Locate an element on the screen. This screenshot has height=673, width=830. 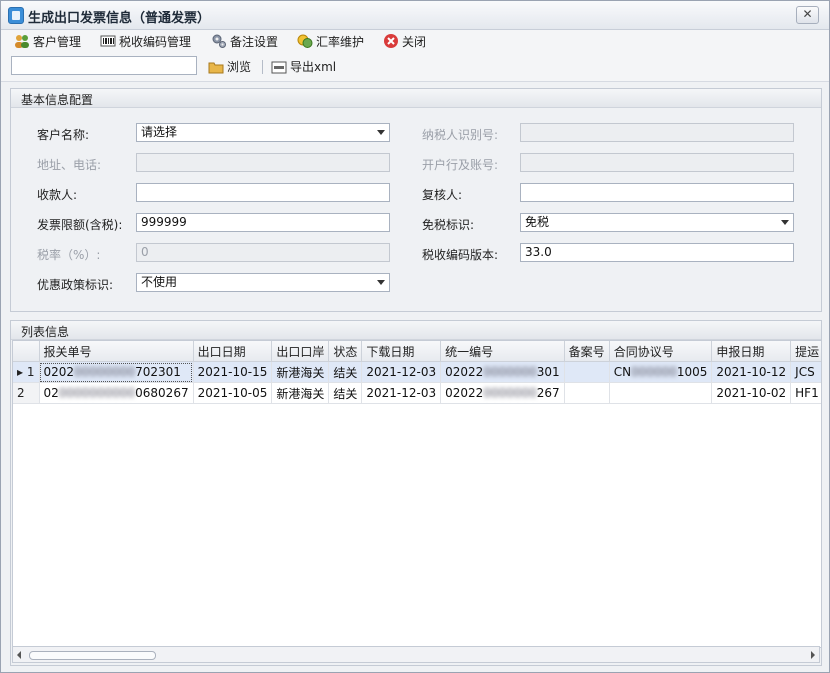
customs-no-prefix: 02 is located at coordinates (51, 393).